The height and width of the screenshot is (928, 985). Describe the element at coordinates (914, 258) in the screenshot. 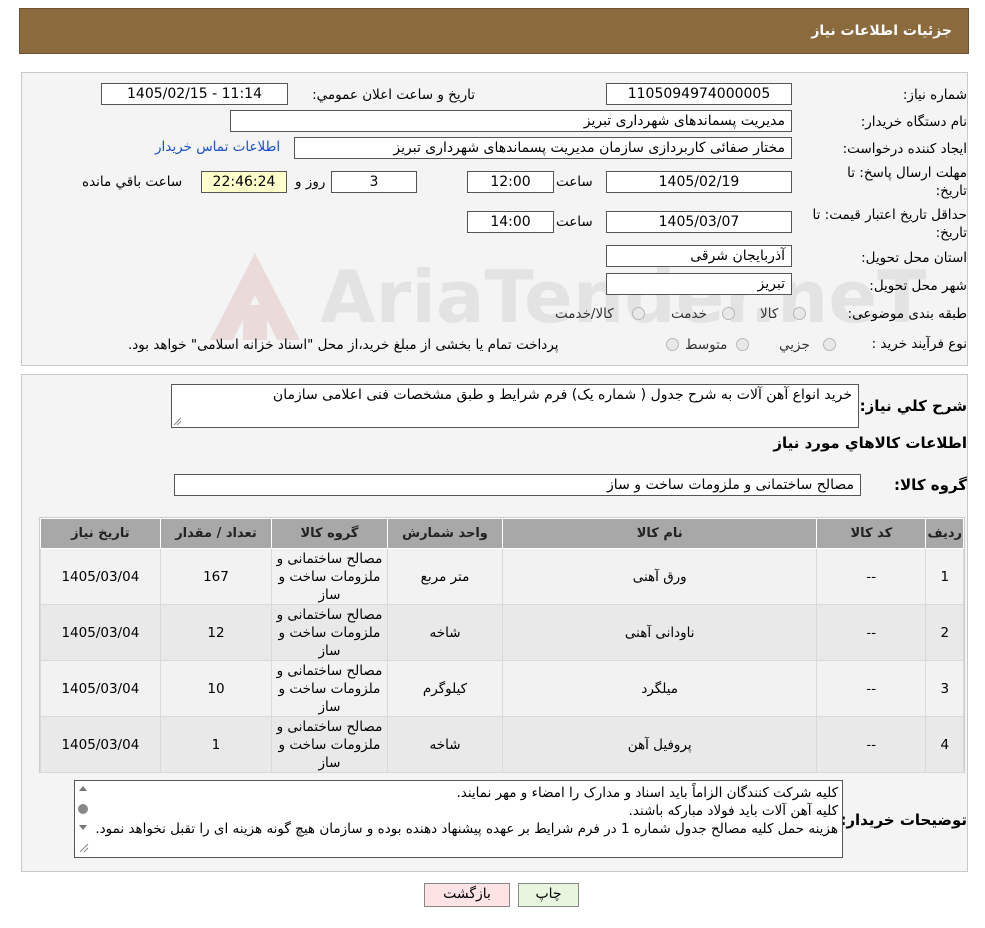

I see `province-label: استان محل تحويل:` at that location.